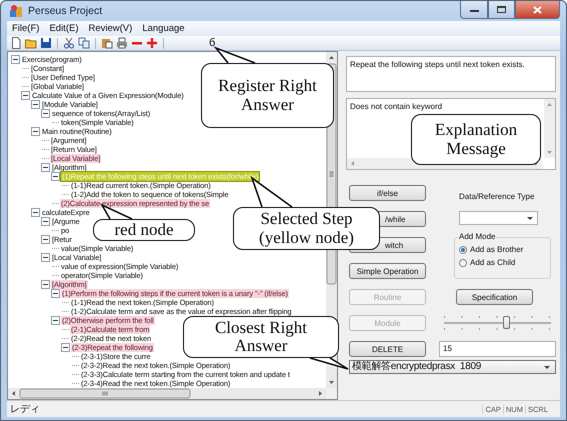 This screenshot has width=567, height=421. Describe the element at coordinates (167, 393) in the screenshot. I see `horizontal-scrollbar` at that location.